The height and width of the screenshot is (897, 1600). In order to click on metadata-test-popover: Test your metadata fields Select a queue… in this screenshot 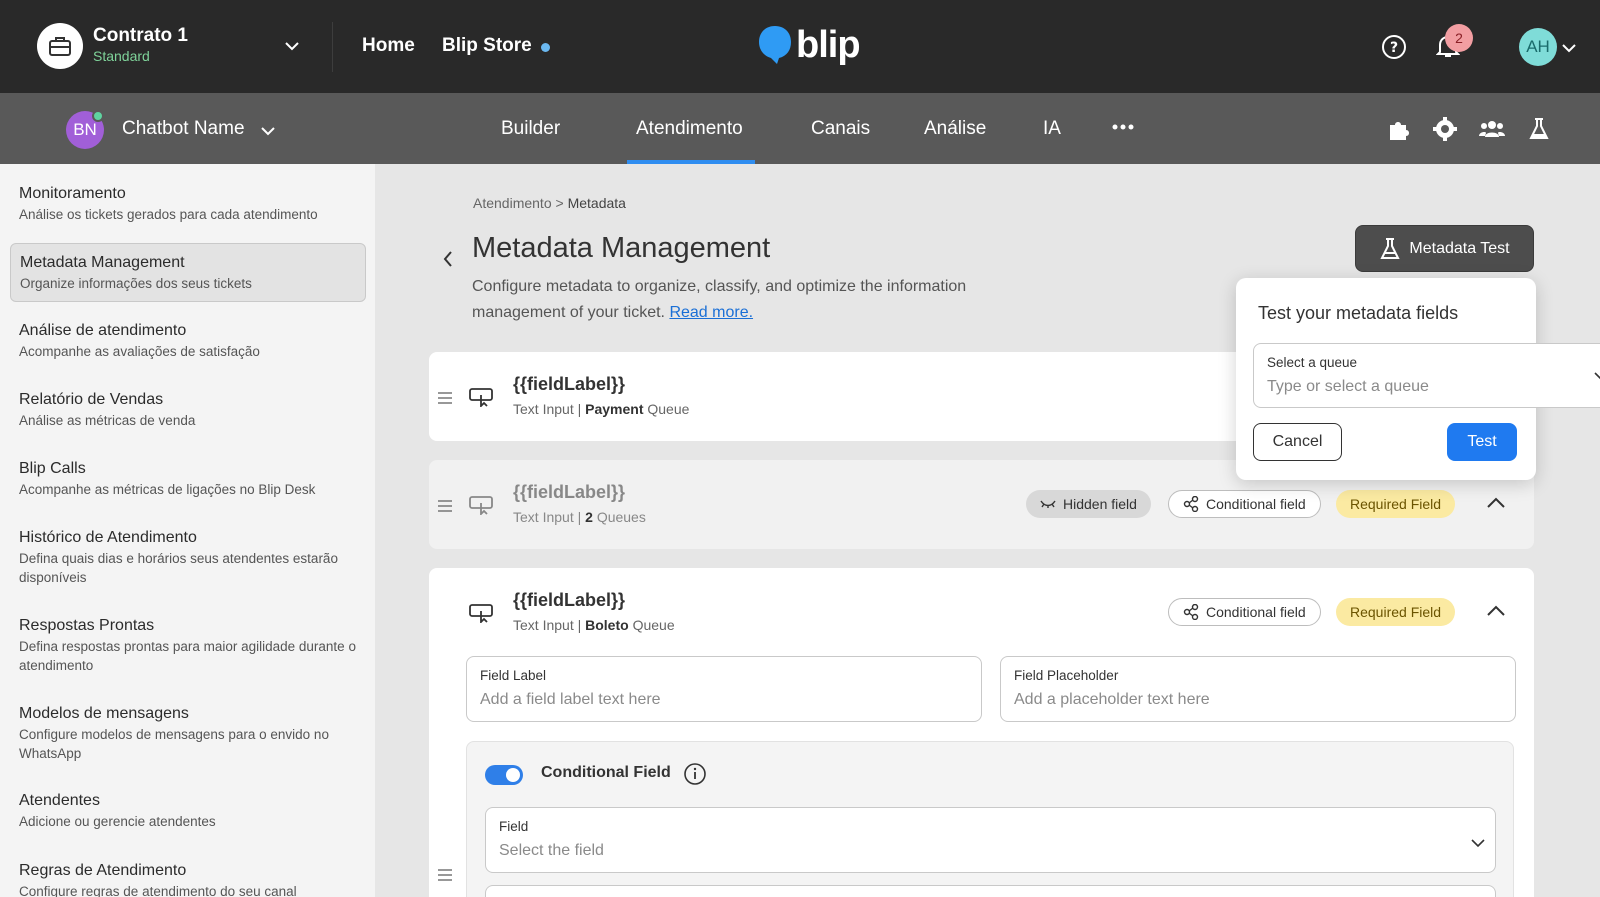, I will do `click(1418, 379)`.